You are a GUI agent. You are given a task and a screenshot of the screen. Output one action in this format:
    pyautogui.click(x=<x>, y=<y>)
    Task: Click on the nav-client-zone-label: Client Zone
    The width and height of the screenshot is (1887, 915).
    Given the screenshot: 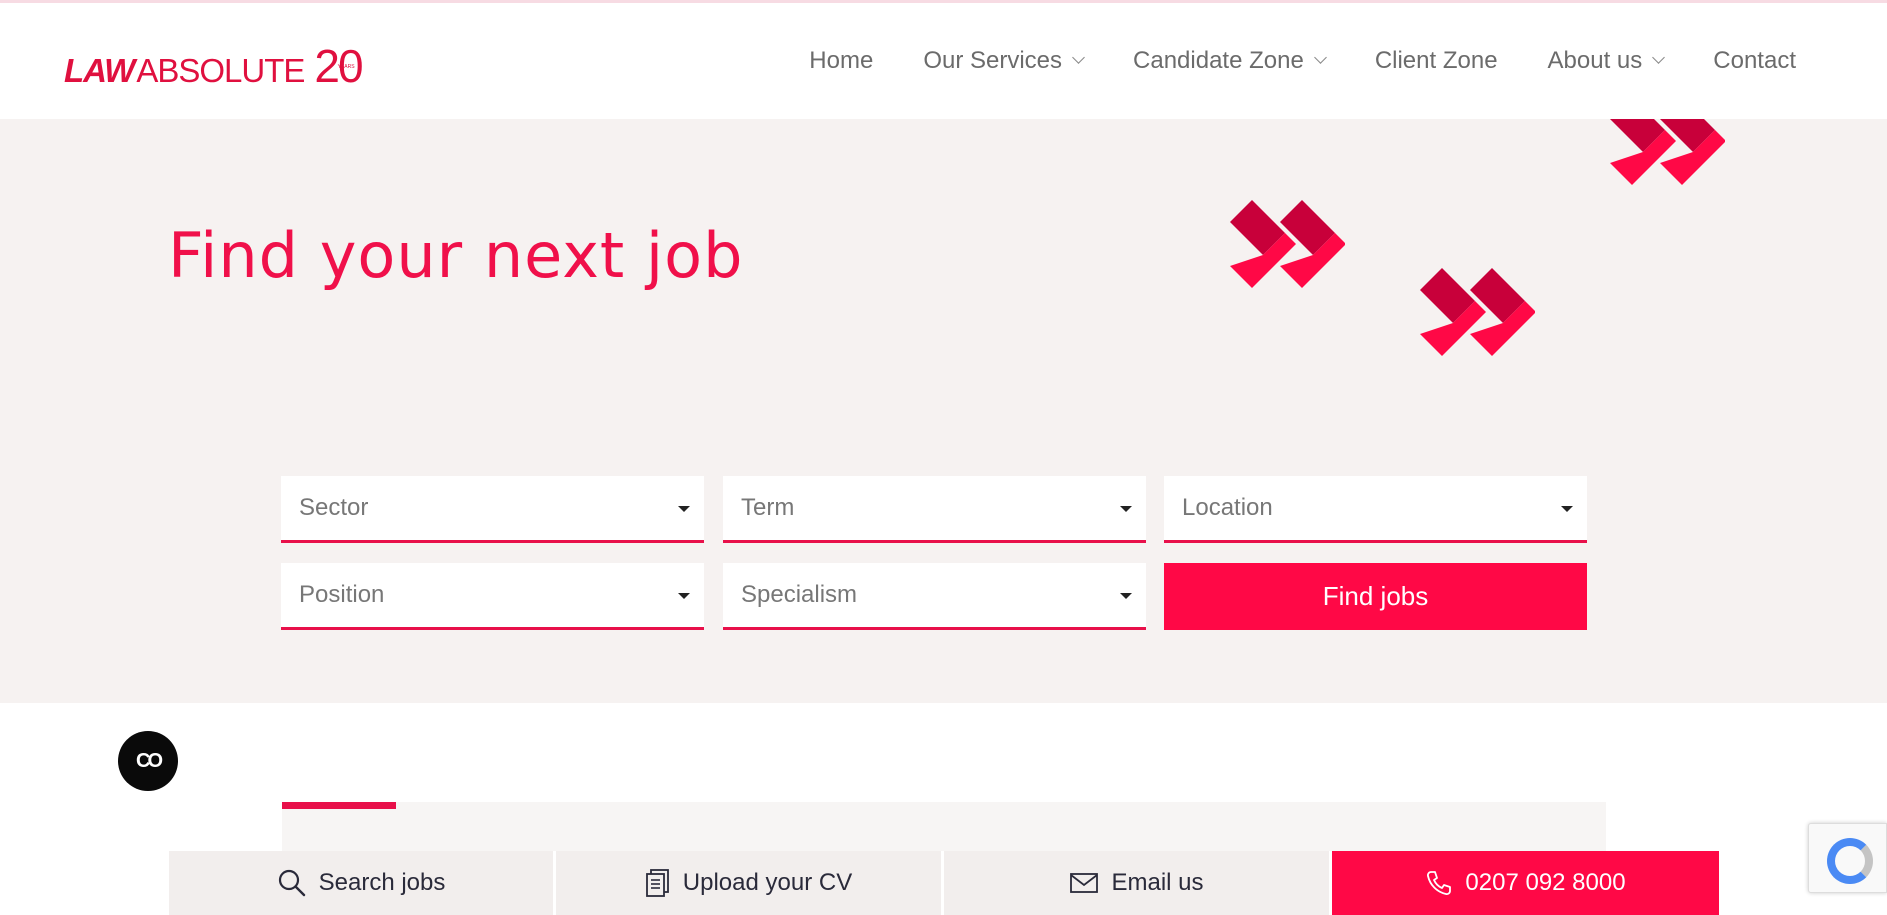 What is the action you would take?
    pyautogui.click(x=1436, y=60)
    